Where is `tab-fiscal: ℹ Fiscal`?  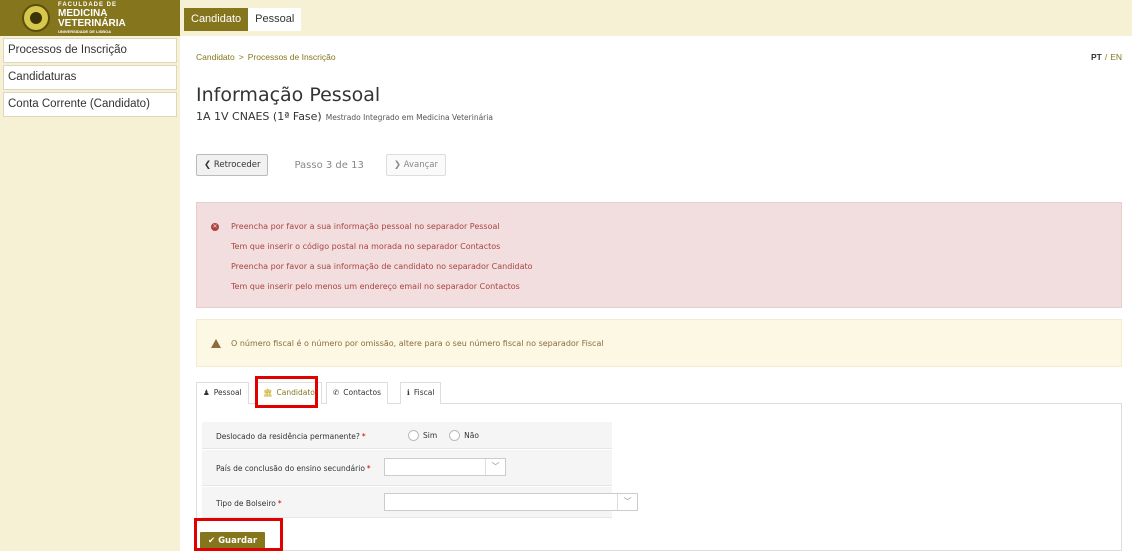
tab-fiscal: ℹ Fiscal is located at coordinates (421, 393).